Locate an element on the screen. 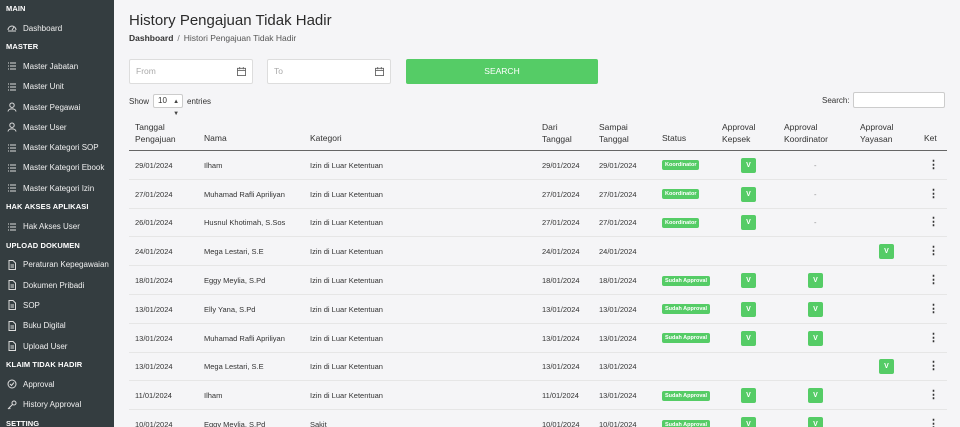 This screenshot has width=960, height=427. sidebar-item-approval: Approval is located at coordinates (57, 384).